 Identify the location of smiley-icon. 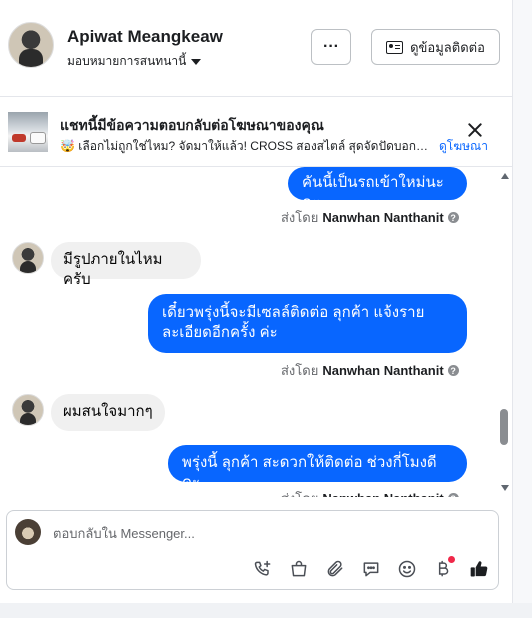
(407, 569).